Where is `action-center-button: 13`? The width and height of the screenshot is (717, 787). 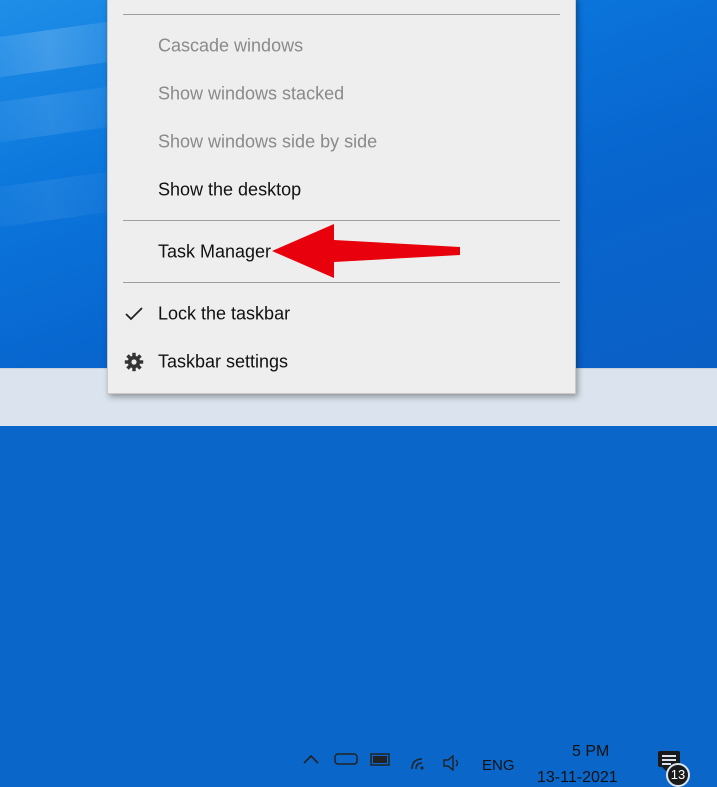 action-center-button: 13 is located at coordinates (673, 768).